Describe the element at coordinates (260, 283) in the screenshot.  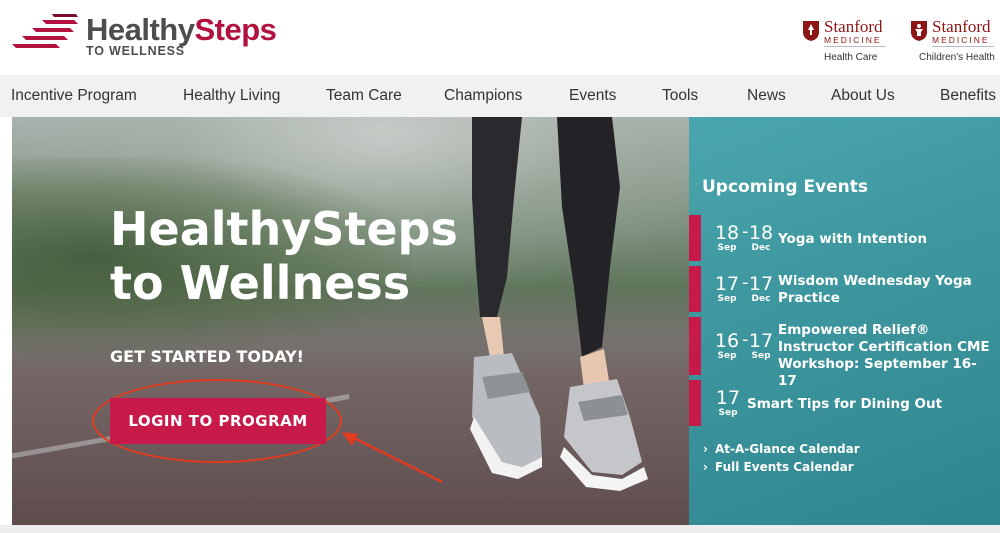
I see `hero-title-line2: to Wellness` at that location.